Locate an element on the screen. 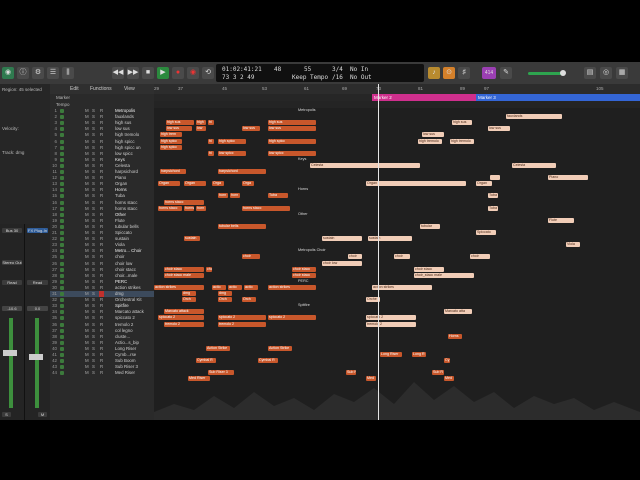 The width and height of the screenshot is (640, 480). track-row: 3 M S Rhigh sus is located at coordinates (102, 123).